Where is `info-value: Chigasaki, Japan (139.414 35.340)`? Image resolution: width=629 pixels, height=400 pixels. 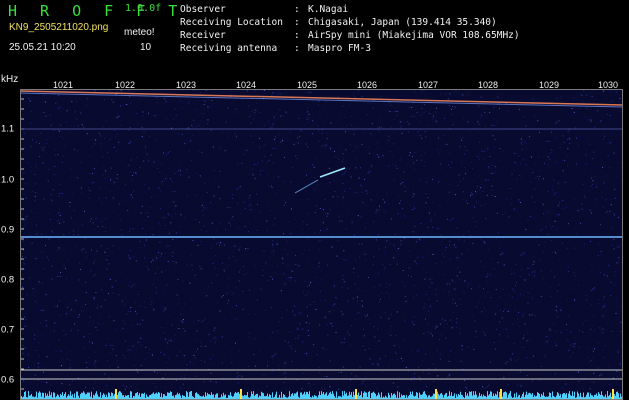
info-value: Chigasaki, Japan (139.414 35.340) is located at coordinates (402, 22).